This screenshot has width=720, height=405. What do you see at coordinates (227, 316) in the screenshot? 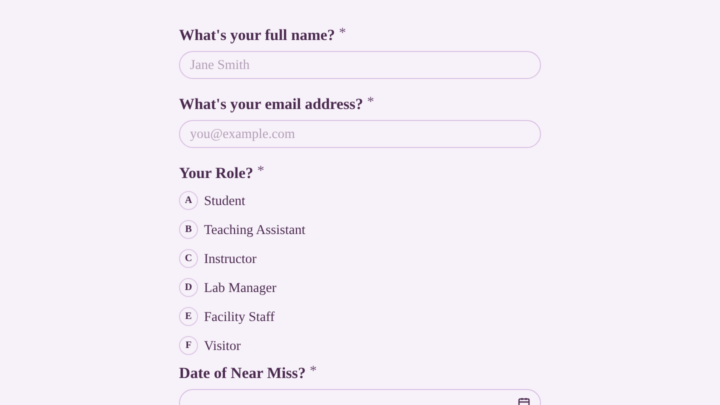
I see `choice-option: E Facility Staff` at bounding box center [227, 316].